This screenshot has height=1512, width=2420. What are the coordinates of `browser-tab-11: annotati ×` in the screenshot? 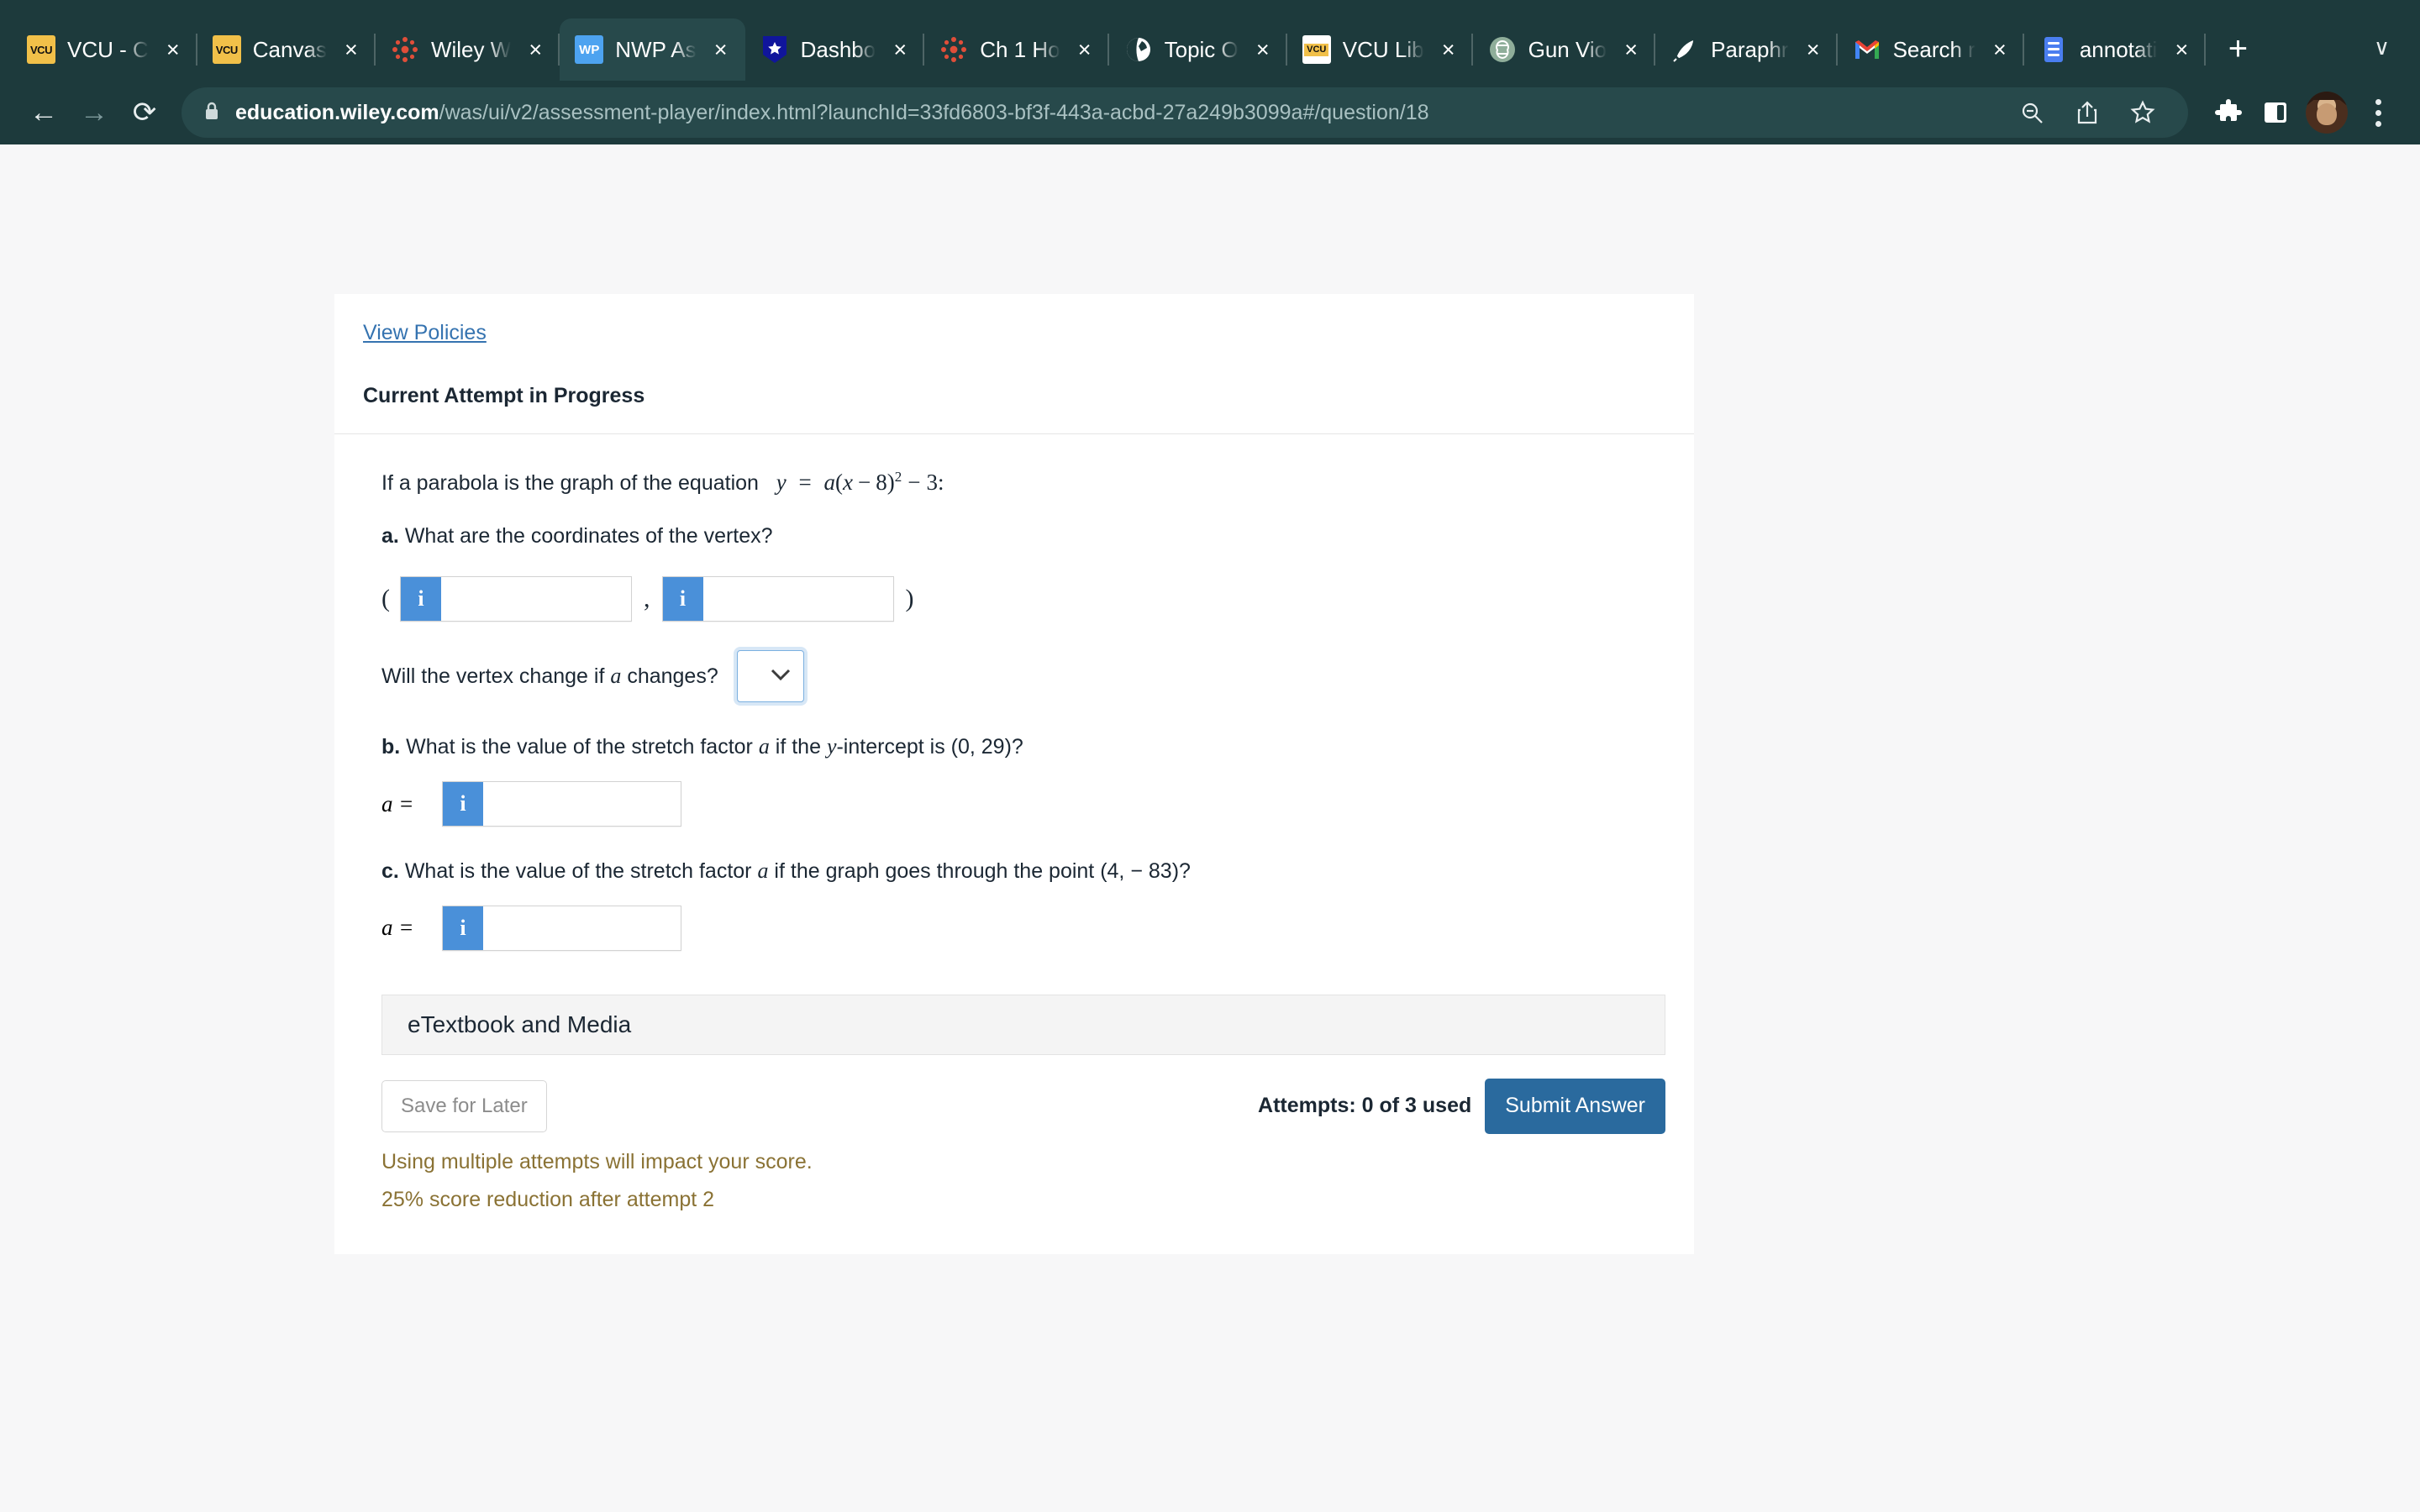 It's located at (2115, 49).